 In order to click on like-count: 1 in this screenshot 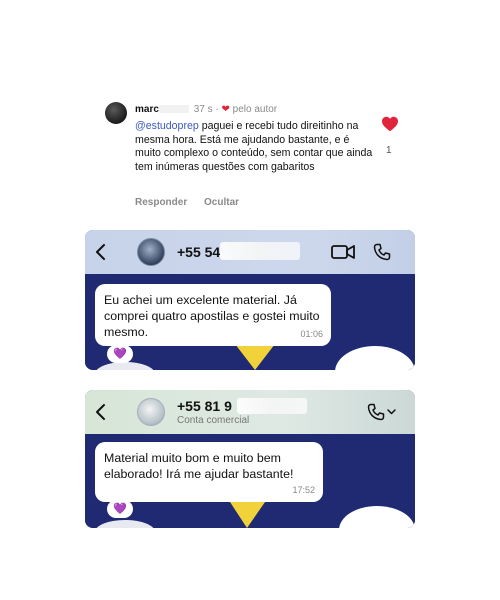, I will do `click(389, 150)`.